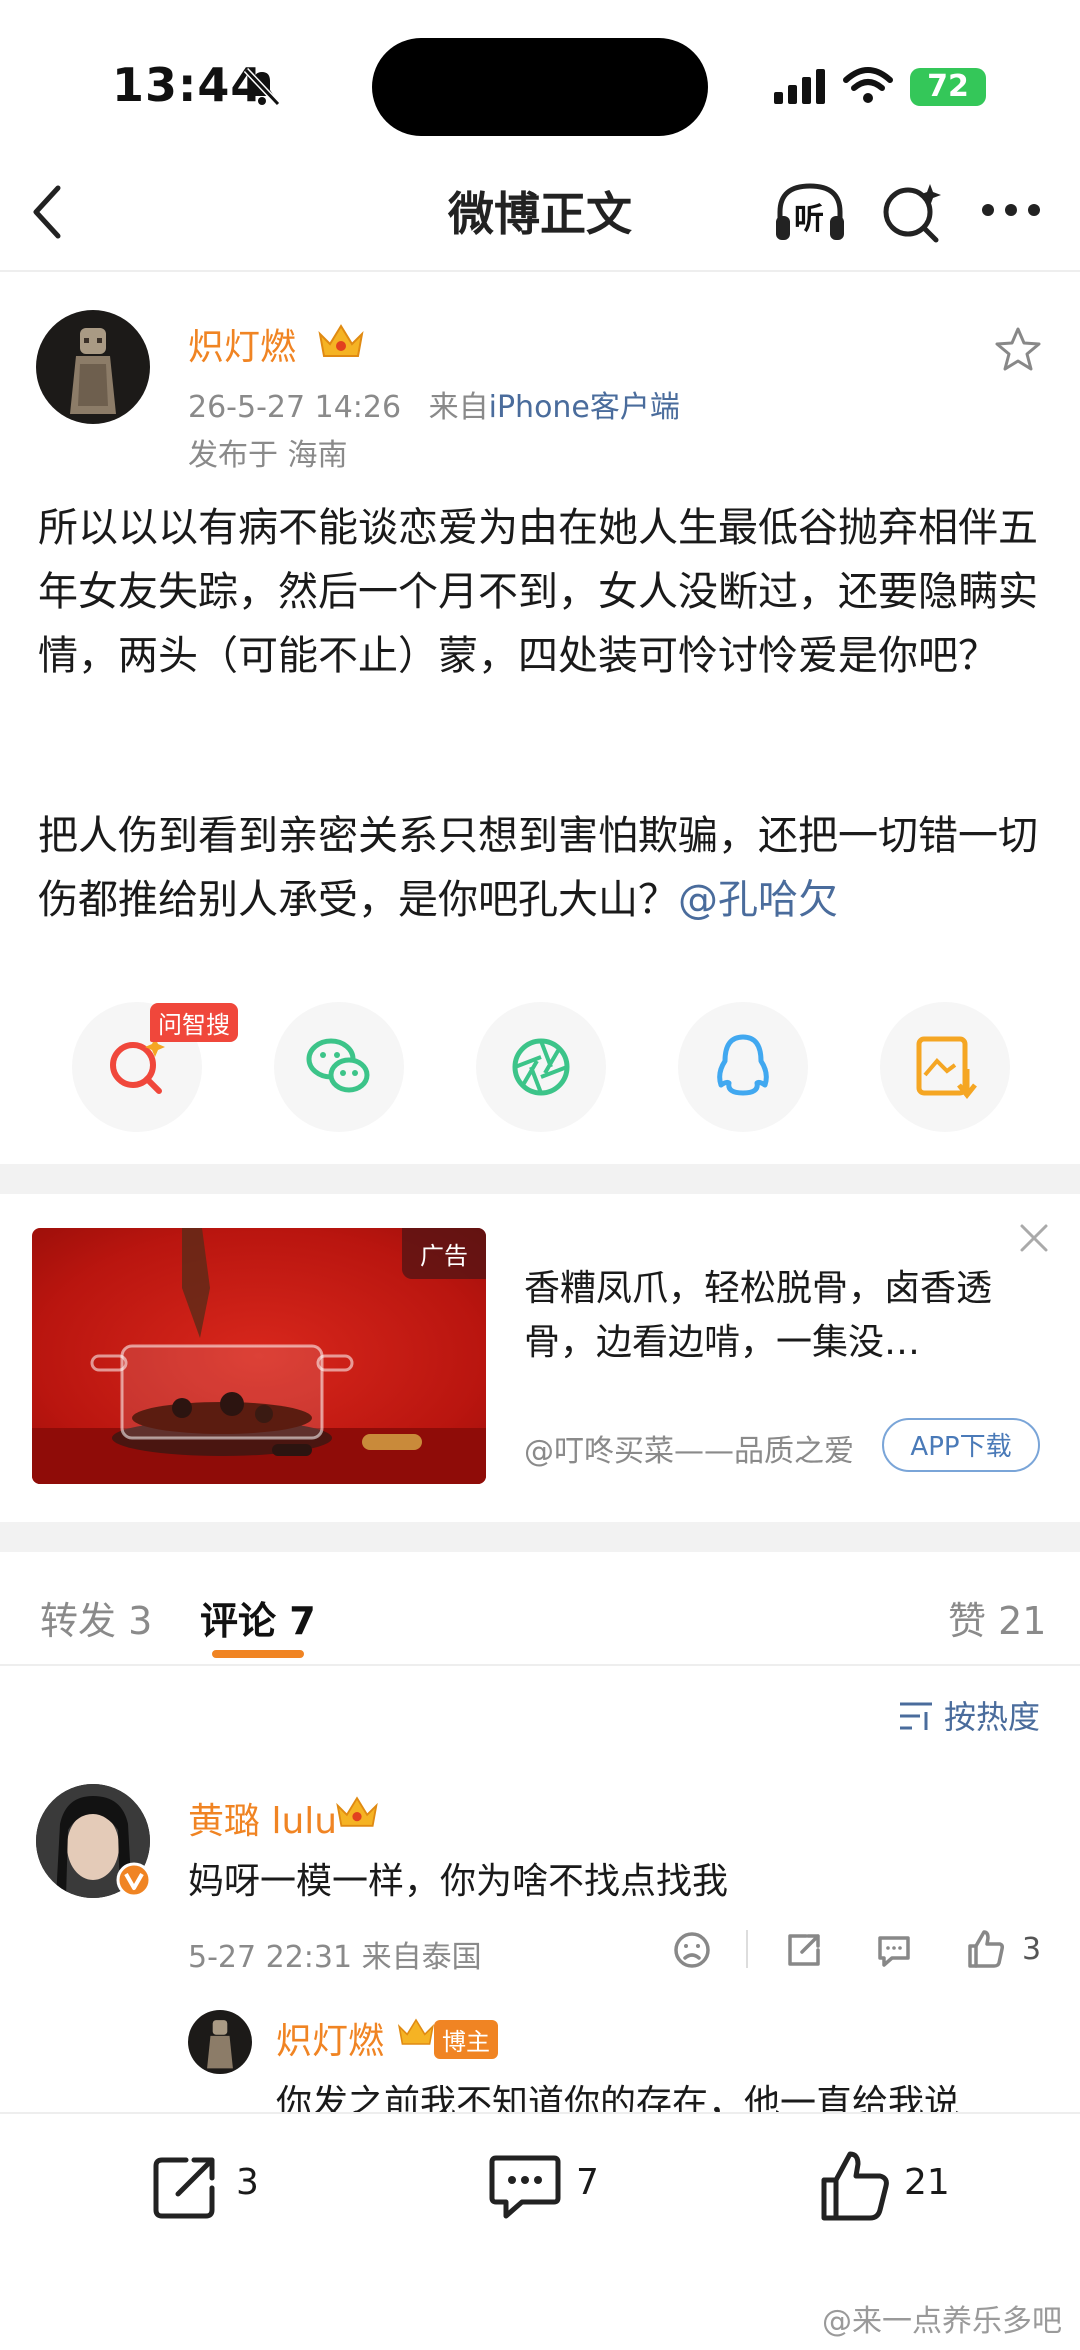  Describe the element at coordinates (184, 2188) in the screenshot. I see `repost-icon` at that location.